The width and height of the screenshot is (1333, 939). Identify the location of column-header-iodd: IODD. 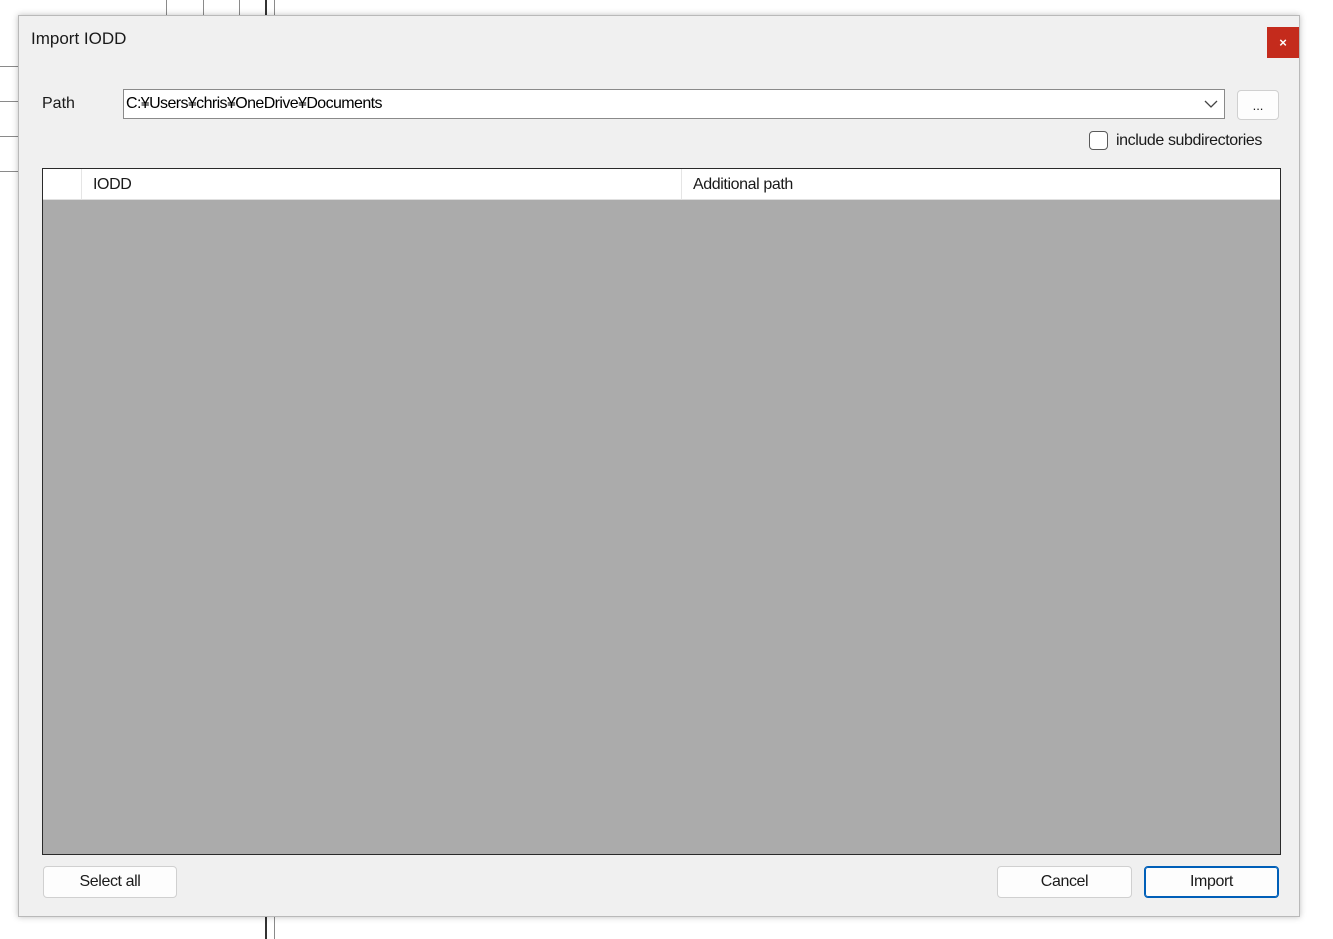
(382, 184).